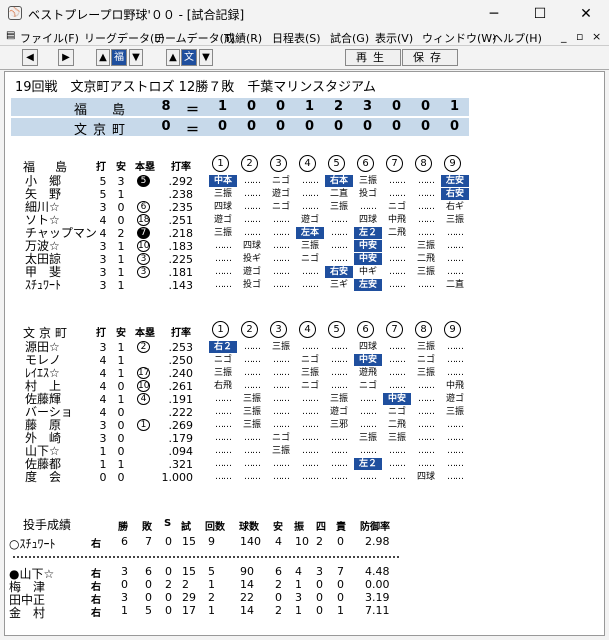 This screenshot has height=640, width=609. Describe the element at coordinates (459, 38) in the screenshot. I see `menu-window: ウィンドウ(W)` at that location.